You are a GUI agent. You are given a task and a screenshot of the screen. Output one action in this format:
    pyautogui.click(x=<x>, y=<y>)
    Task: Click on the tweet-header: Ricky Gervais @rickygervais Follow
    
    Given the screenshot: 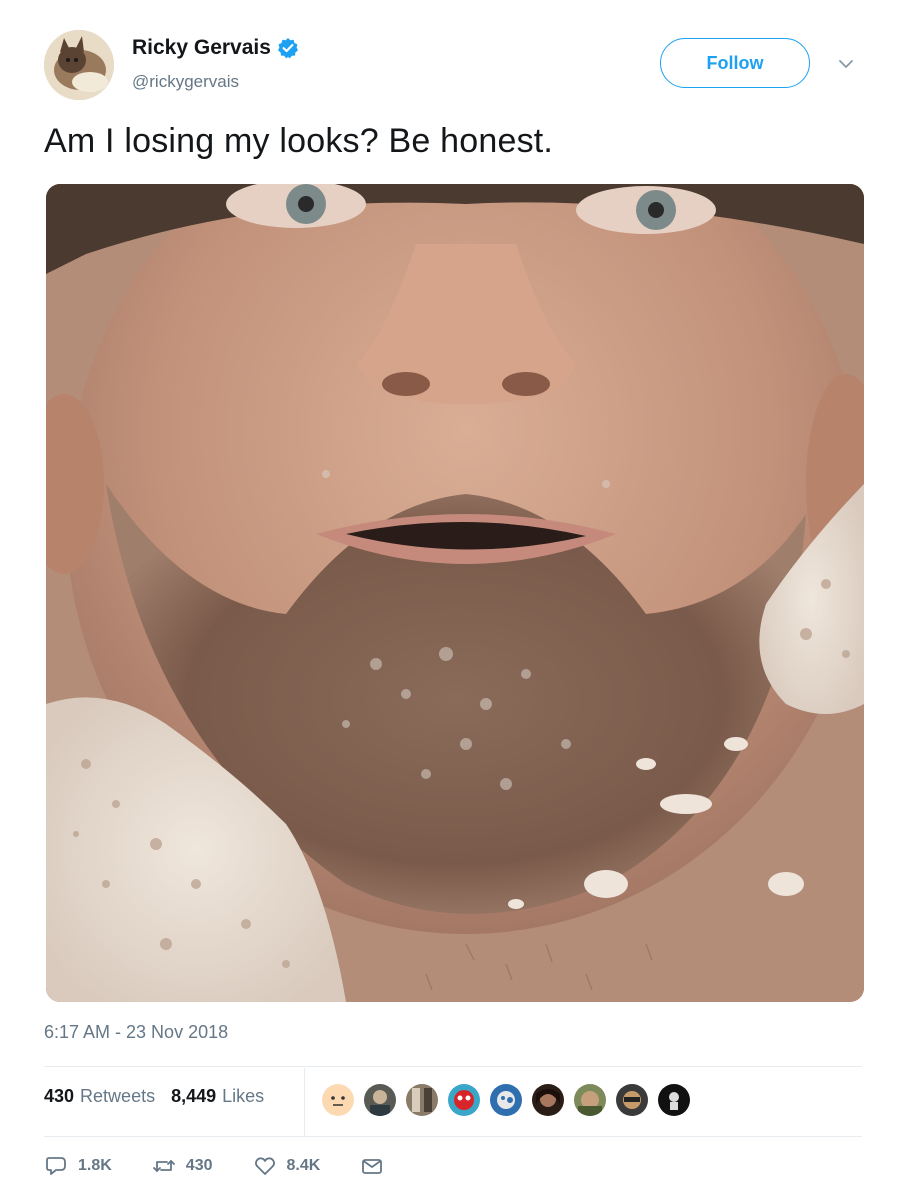 What is the action you would take?
    pyautogui.click(x=454, y=66)
    